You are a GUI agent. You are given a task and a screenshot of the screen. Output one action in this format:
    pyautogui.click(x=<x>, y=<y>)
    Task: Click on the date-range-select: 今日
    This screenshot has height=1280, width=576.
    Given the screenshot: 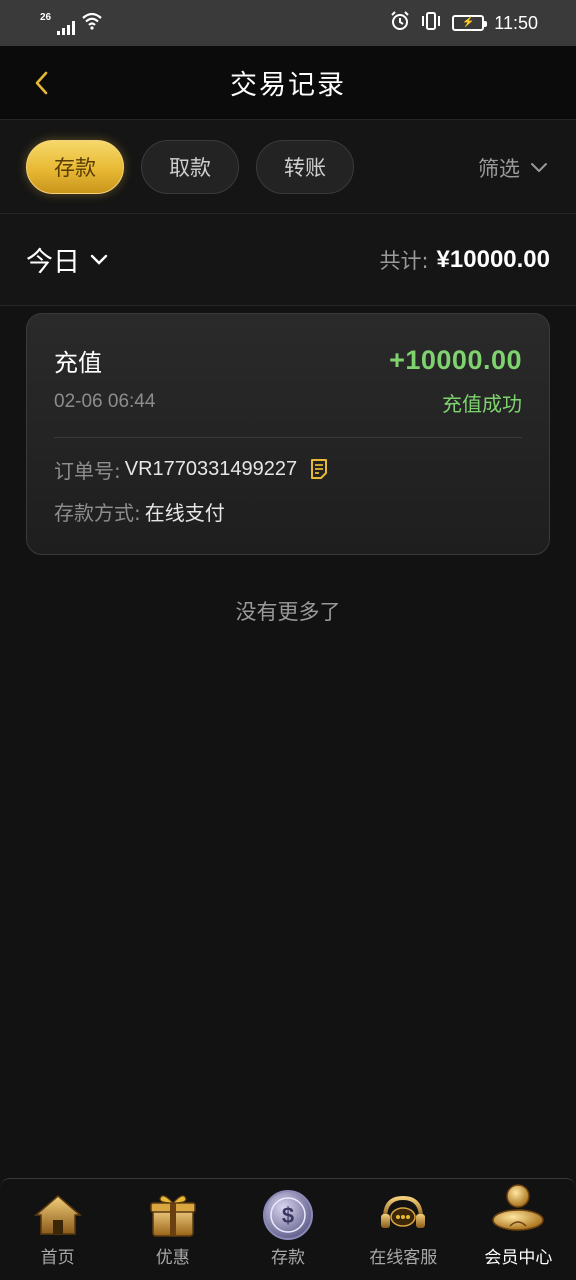 What is the action you would take?
    pyautogui.click(x=67, y=259)
    